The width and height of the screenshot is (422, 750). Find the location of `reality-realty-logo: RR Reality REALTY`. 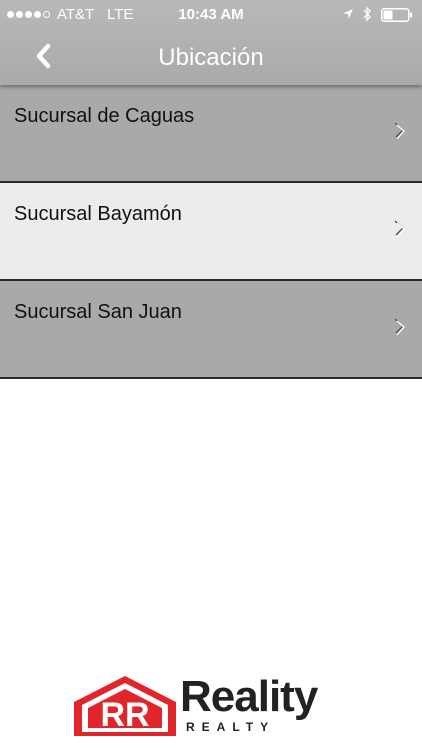

reality-realty-logo: RR Reality REALTY is located at coordinates (211, 705).